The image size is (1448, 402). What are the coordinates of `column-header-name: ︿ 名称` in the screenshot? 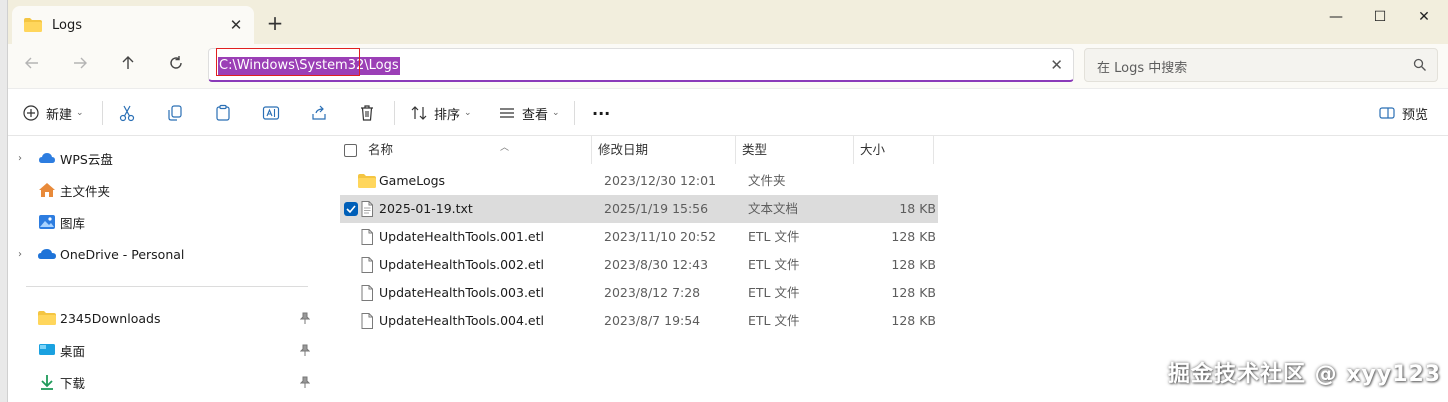 It's located at (477, 150).